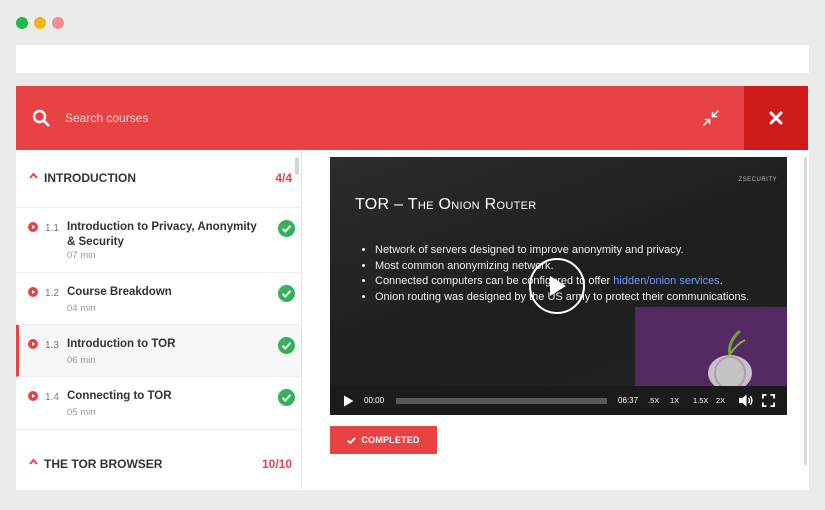  Describe the element at coordinates (720, 400) in the screenshot. I see `speed-option-2x: 2X` at that location.